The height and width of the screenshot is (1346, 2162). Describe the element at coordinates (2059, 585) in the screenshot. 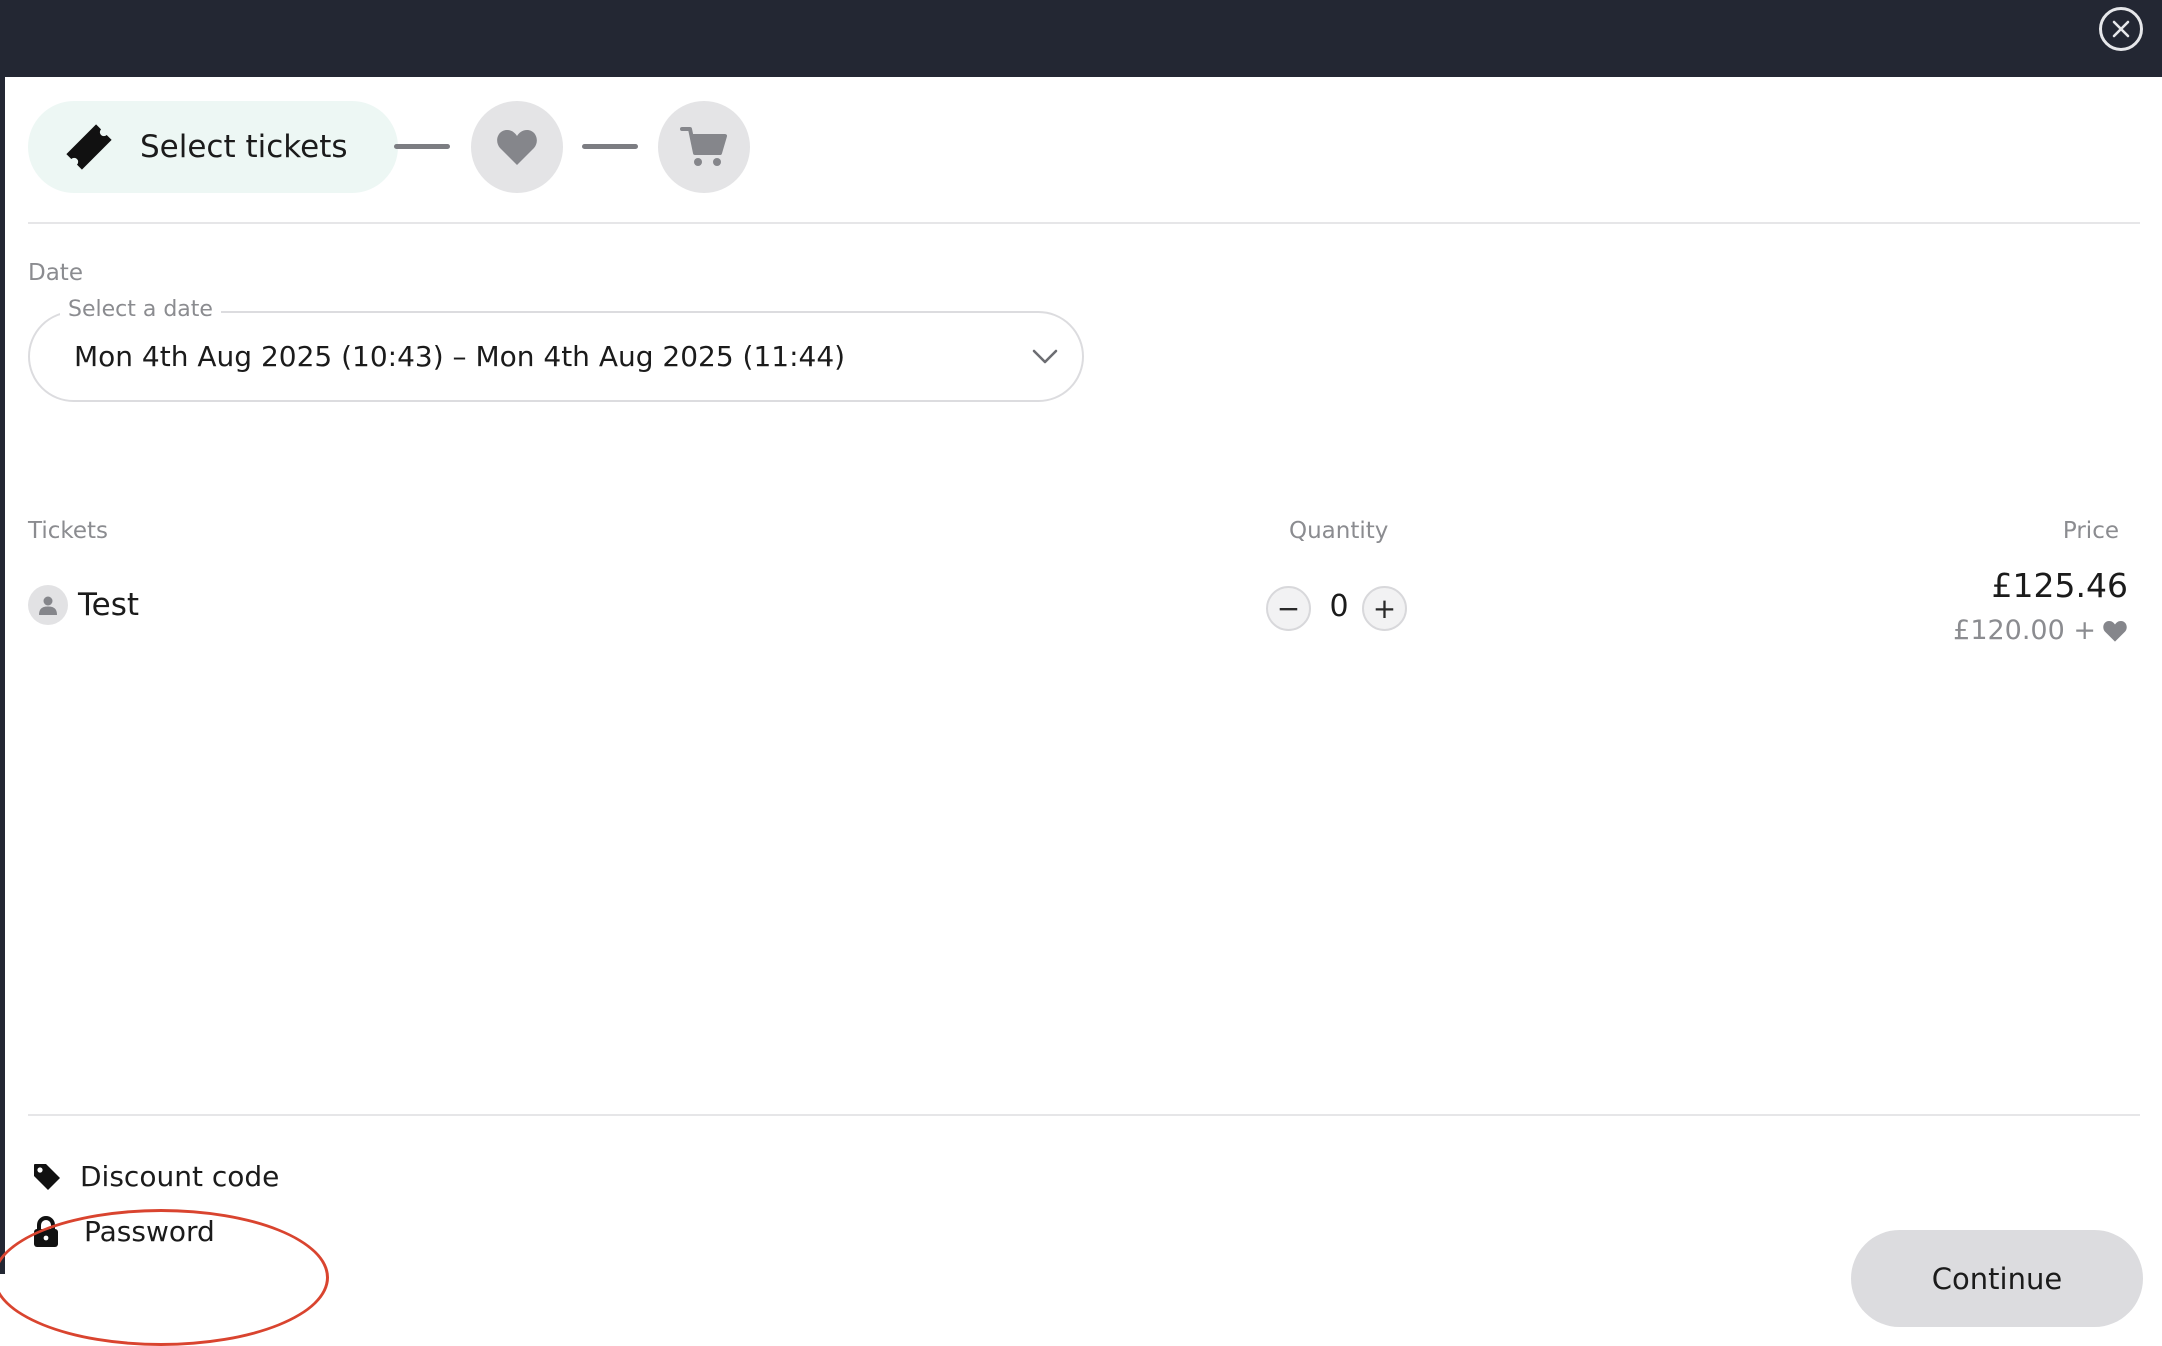

I see `ticket-price: £125.46` at that location.